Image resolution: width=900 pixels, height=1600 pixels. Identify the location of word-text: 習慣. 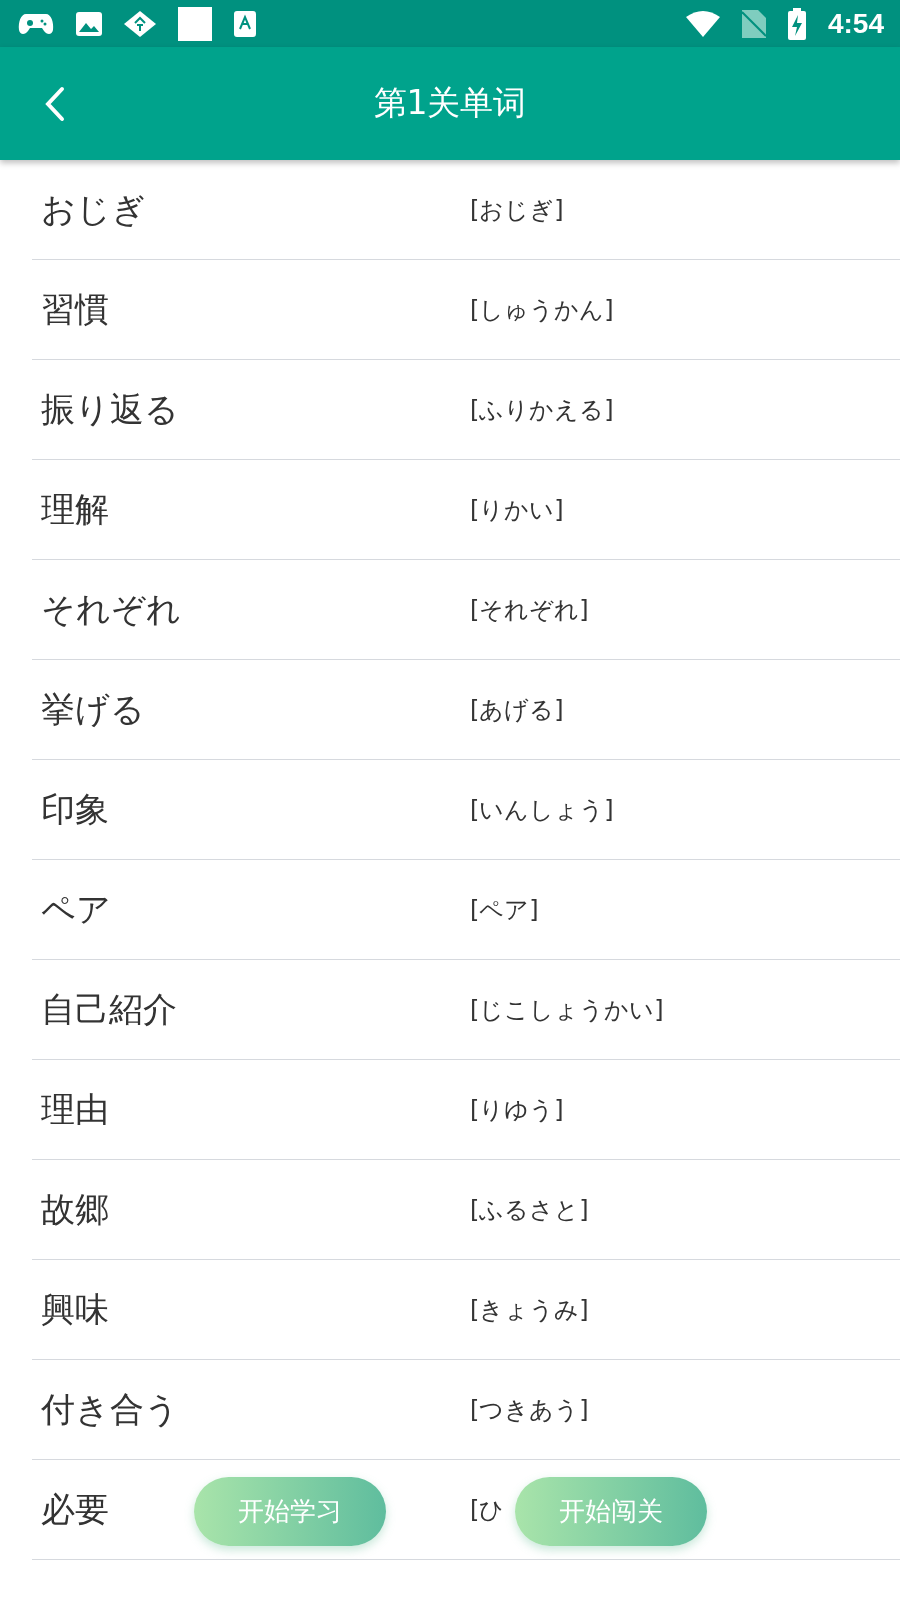
(75, 309).